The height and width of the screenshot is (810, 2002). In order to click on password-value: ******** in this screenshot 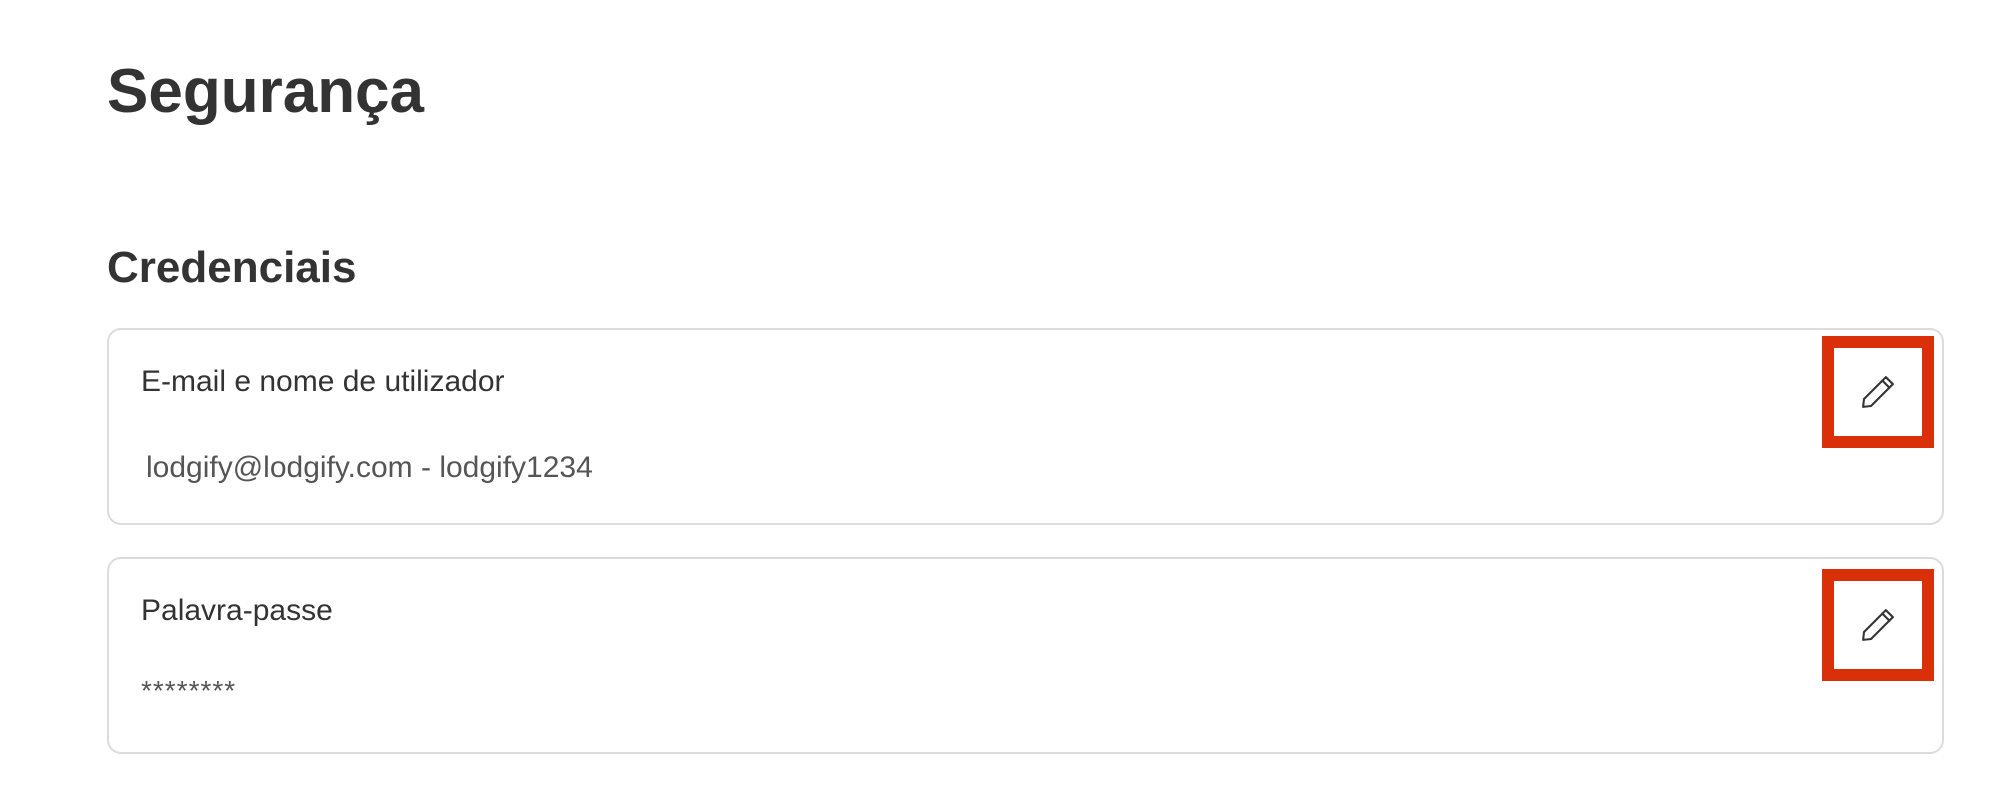, I will do `click(189, 690)`.